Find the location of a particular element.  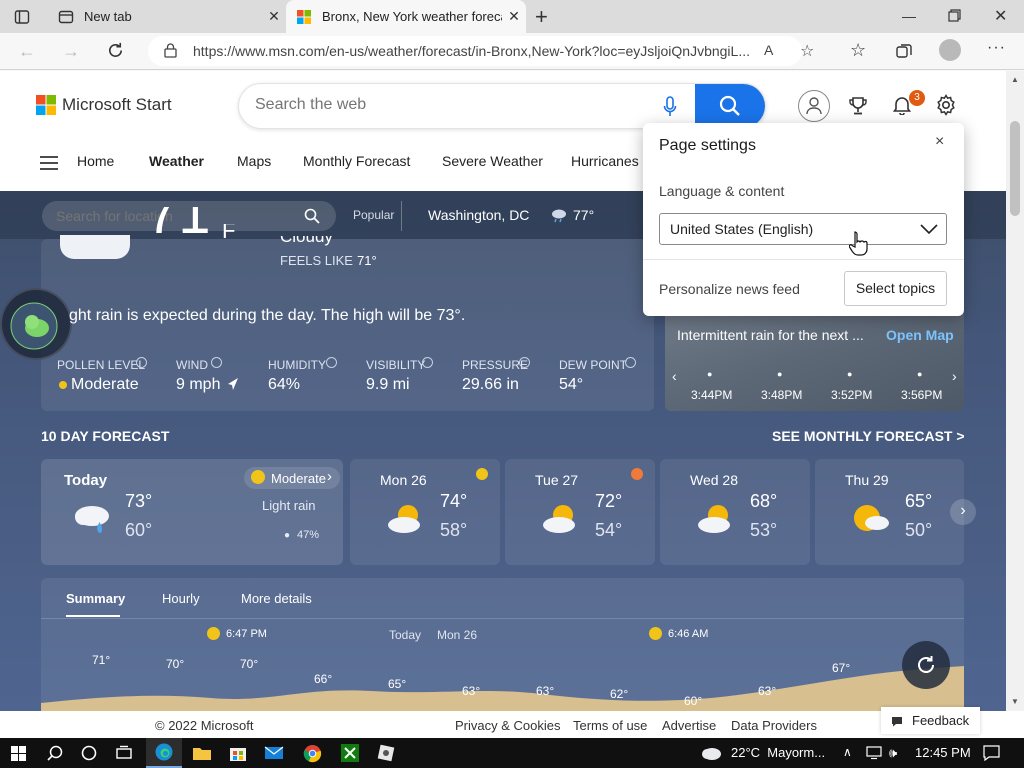

hamburger-menu-icon is located at coordinates (49, 163).